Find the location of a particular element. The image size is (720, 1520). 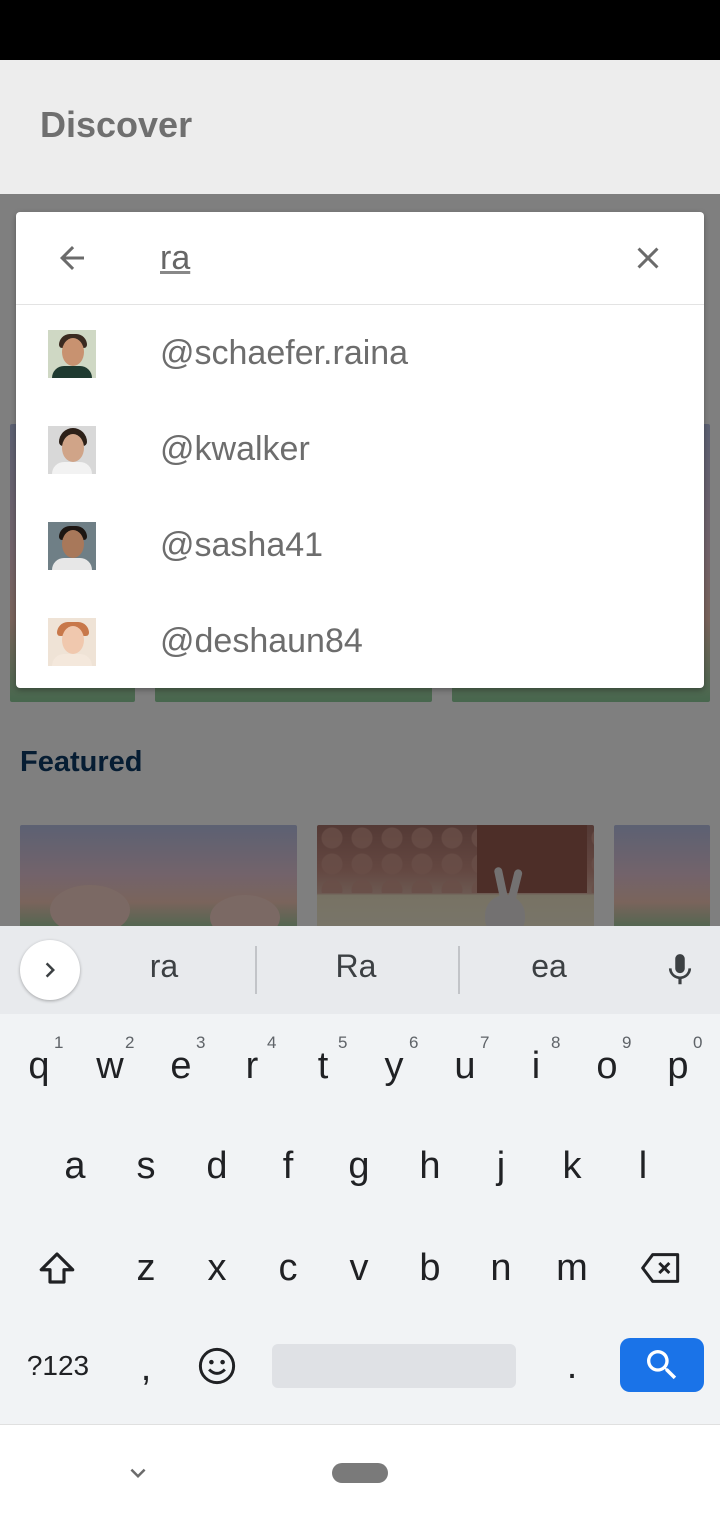

result-handle: @deshaun84 is located at coordinates (261, 641).